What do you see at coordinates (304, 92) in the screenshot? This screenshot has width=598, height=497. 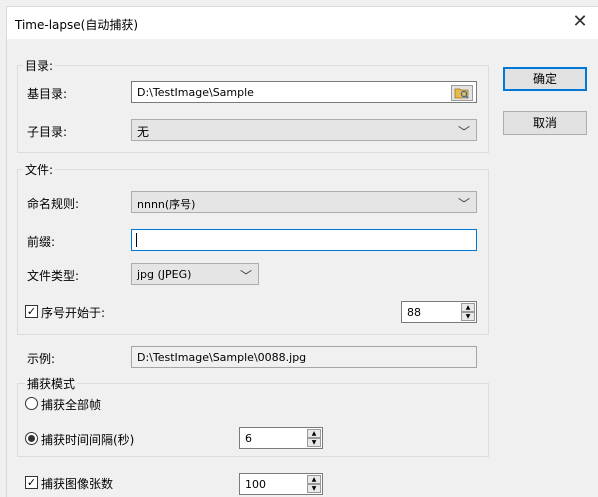 I see `base-directory-field: D:\TestImage\Sample` at bounding box center [304, 92].